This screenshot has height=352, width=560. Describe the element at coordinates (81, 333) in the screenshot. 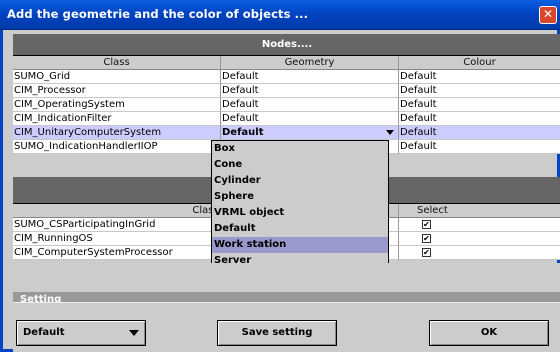

I see `setting-select: Default` at that location.